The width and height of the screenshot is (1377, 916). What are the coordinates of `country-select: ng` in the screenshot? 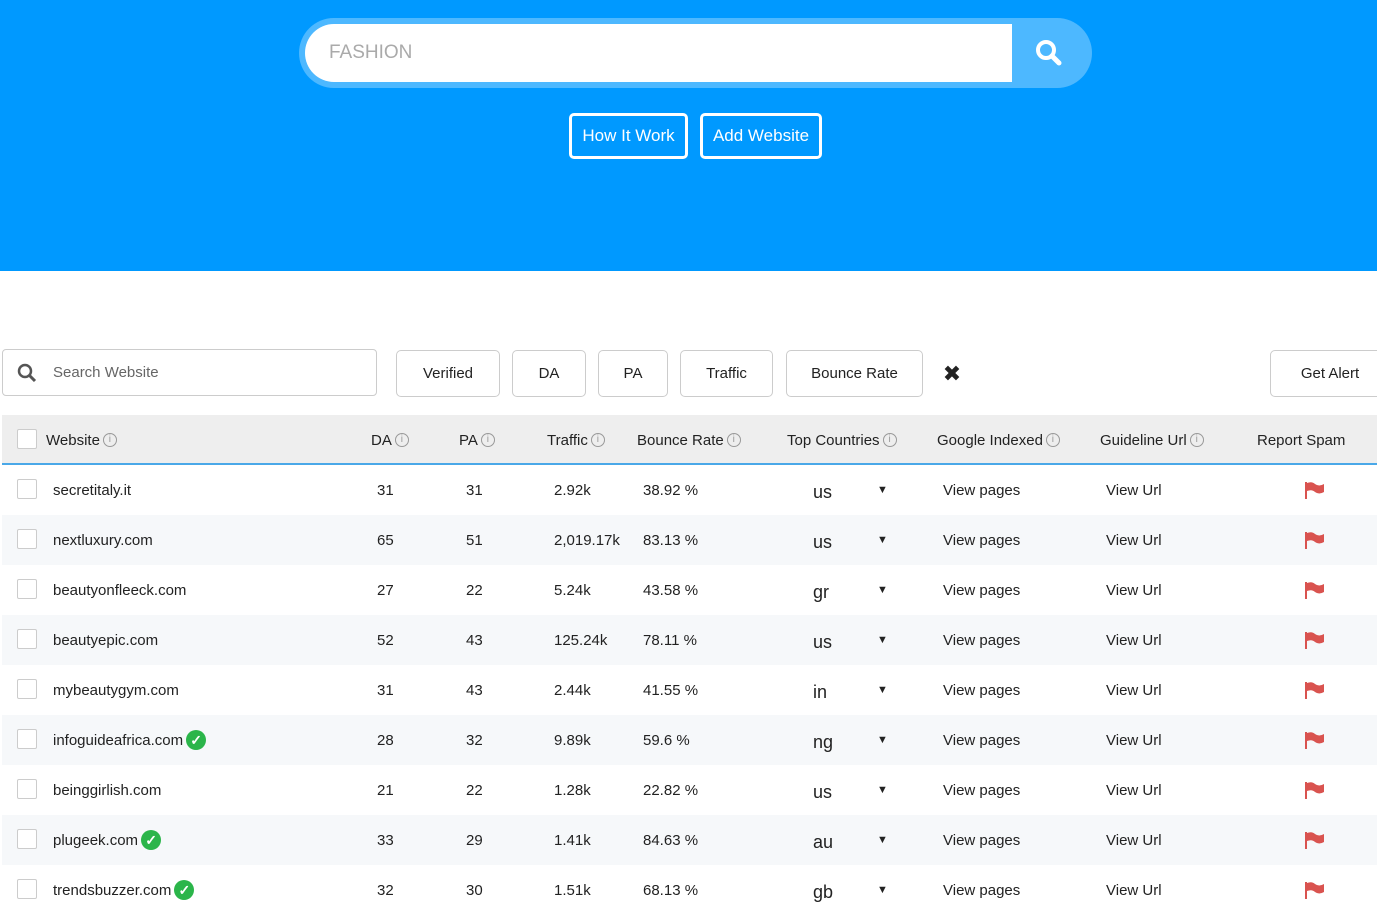 It's located at (823, 740).